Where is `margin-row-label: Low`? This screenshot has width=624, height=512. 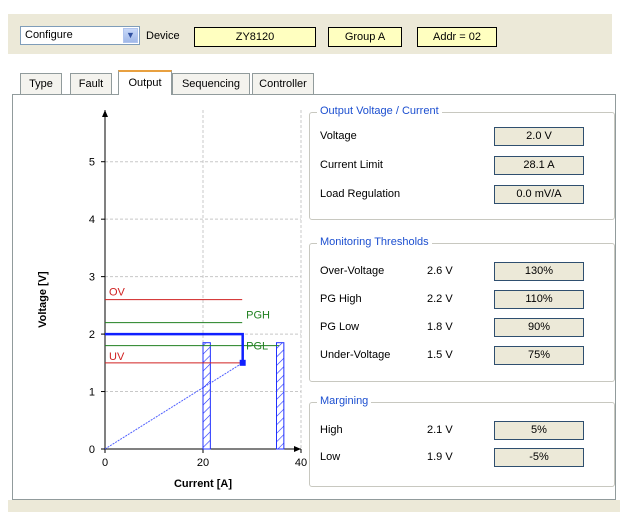 margin-row-label: Low is located at coordinates (330, 457).